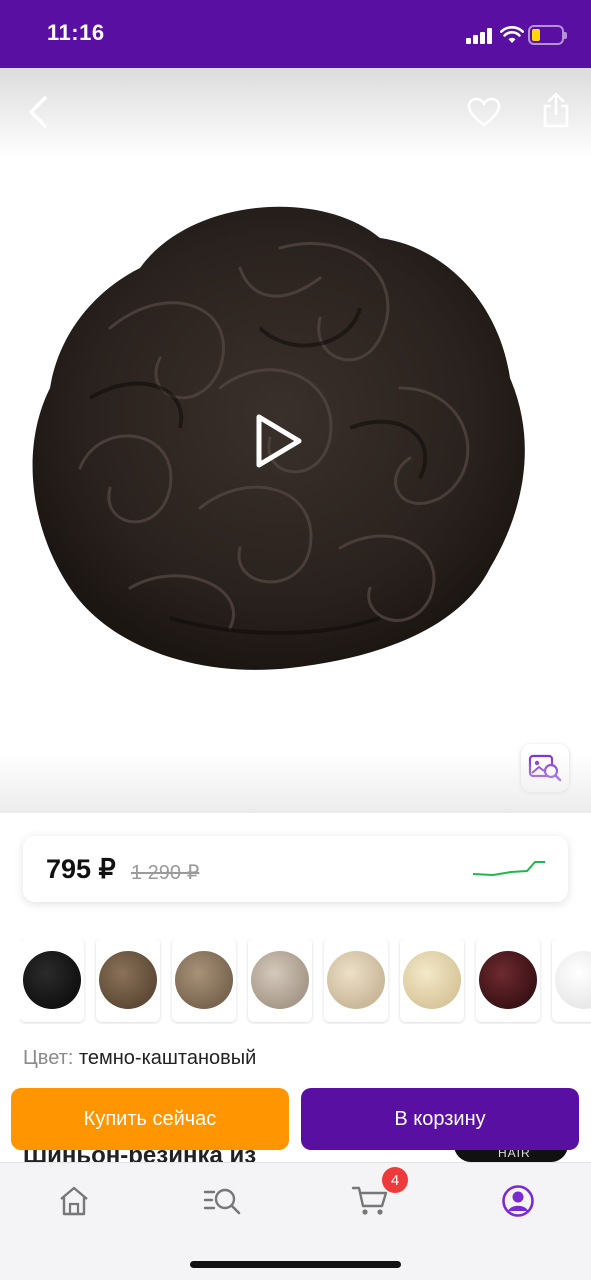 This screenshot has width=591, height=1280. I want to click on play-icon, so click(279, 441).